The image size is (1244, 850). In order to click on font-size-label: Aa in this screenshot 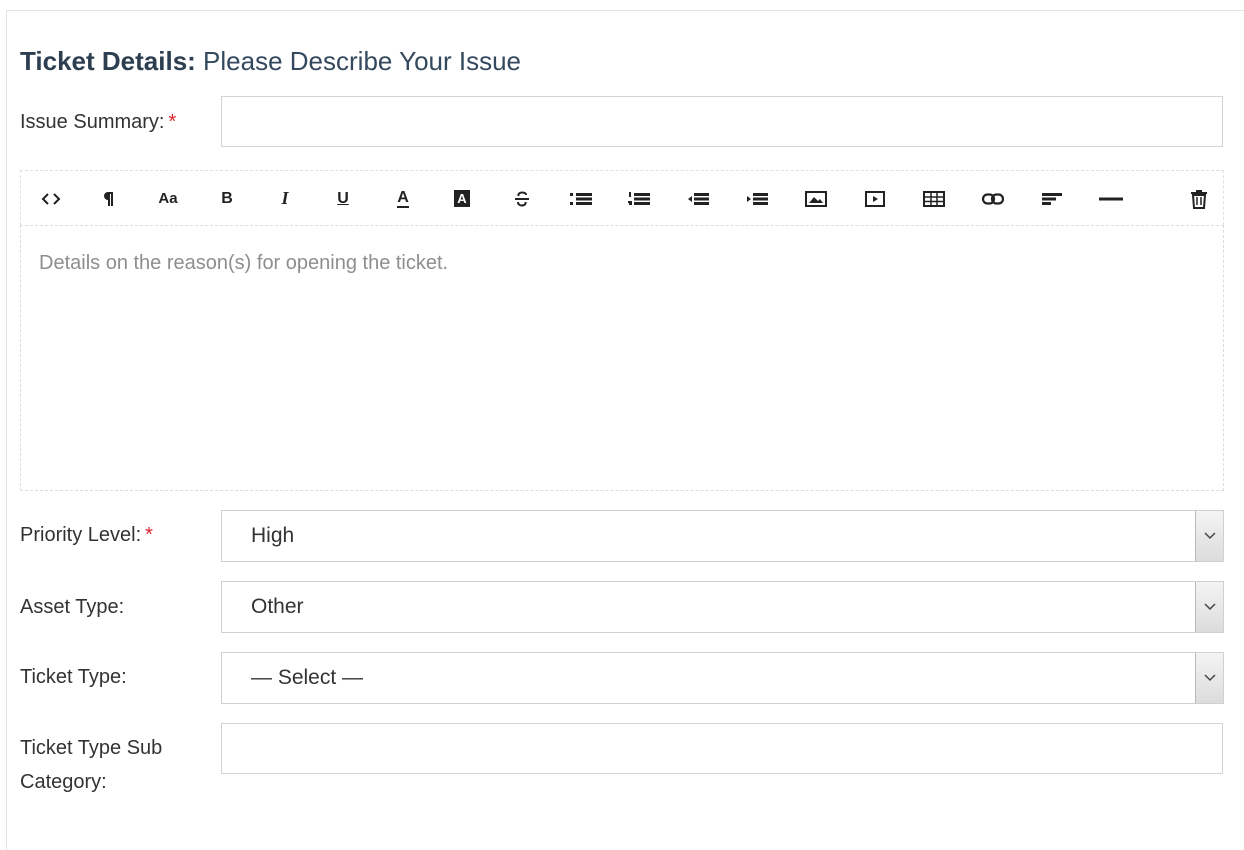, I will do `click(168, 198)`.